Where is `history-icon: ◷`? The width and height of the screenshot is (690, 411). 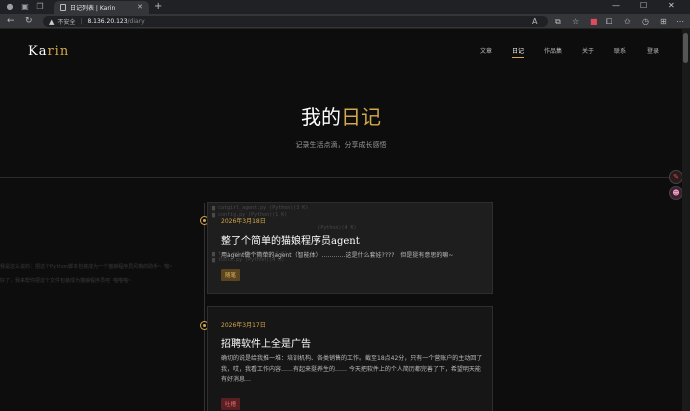
history-icon: ◷ is located at coordinates (645, 21).